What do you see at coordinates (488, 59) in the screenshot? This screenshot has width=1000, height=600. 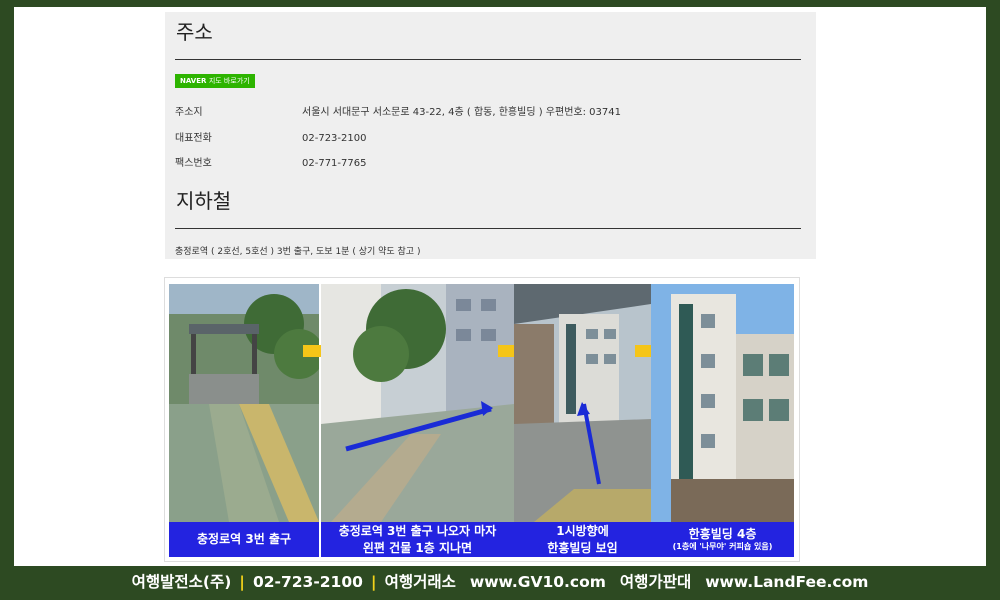 I see `address-divider` at bounding box center [488, 59].